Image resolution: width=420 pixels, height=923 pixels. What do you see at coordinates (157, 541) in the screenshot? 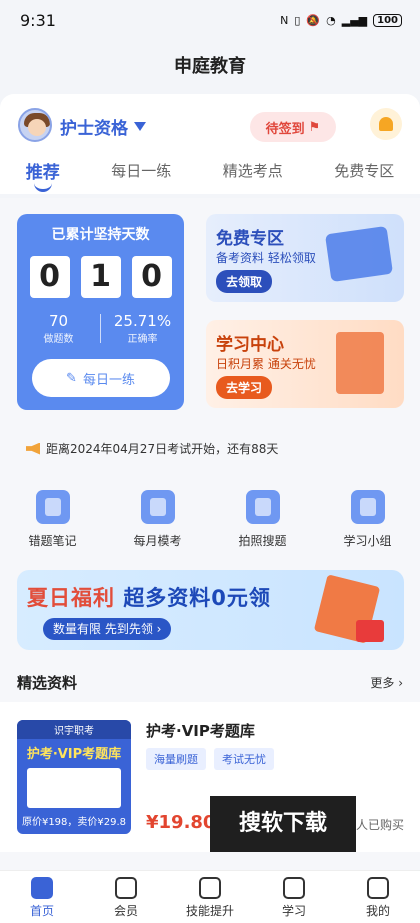
I see `quick-label: 每月模考` at bounding box center [157, 541].